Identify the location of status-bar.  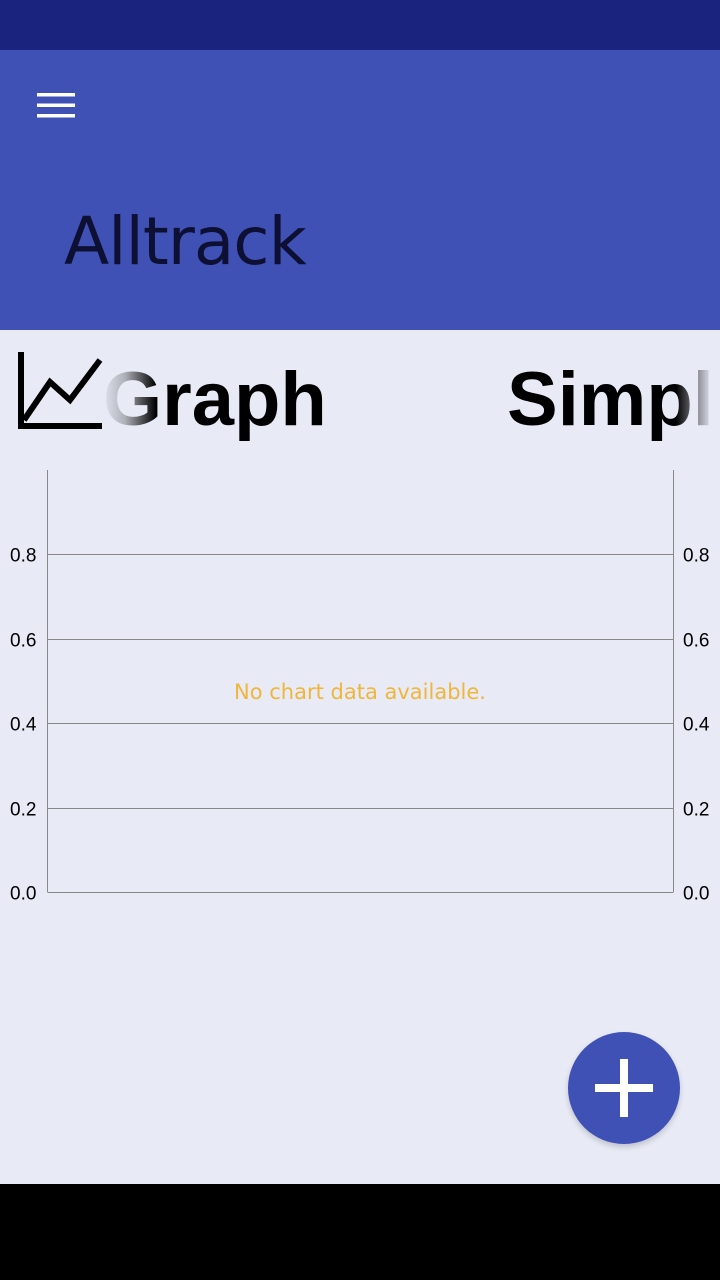
(360, 25).